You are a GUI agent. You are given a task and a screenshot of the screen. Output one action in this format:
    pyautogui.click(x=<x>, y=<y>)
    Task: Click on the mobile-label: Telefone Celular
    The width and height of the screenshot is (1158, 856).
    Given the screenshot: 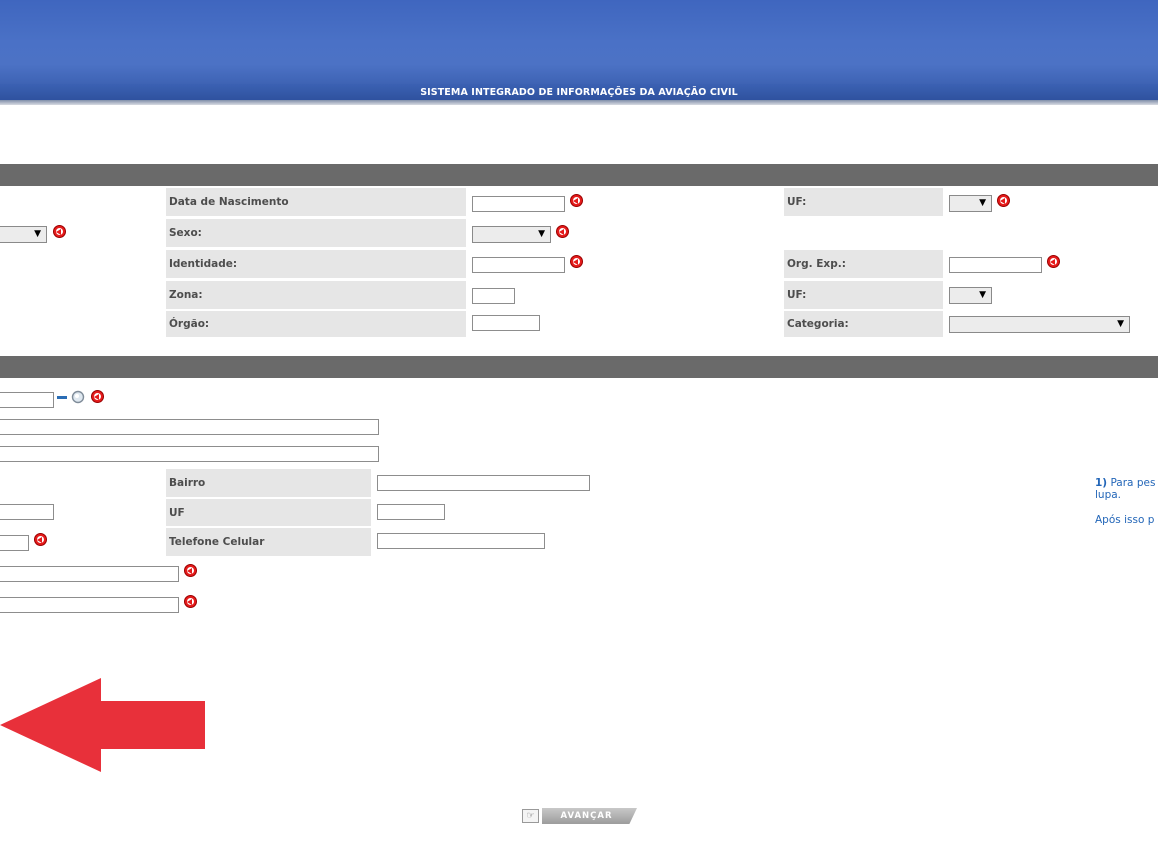 What is the action you would take?
    pyautogui.click(x=268, y=542)
    